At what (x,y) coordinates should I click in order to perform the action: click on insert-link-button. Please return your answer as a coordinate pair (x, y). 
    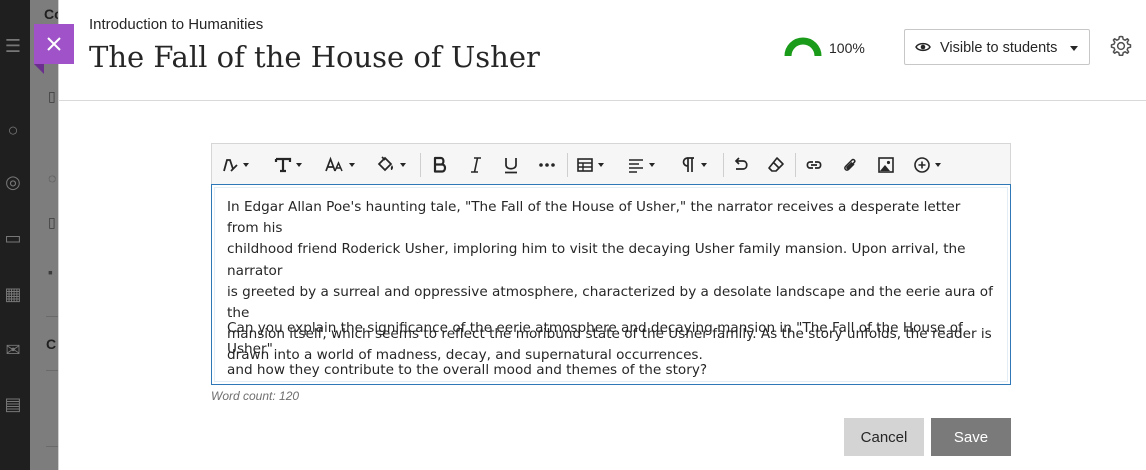
    Looking at the image, I should click on (814, 165).